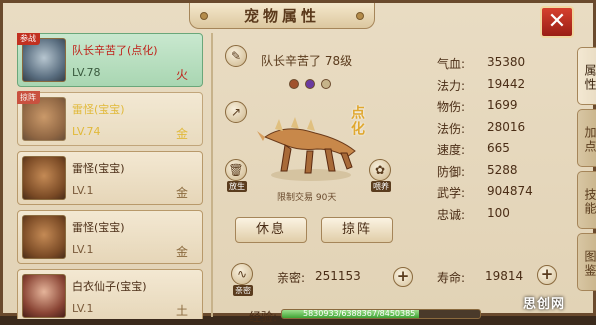 The image size is (596, 325). I want to click on feed-button: ✿, so click(380, 170).